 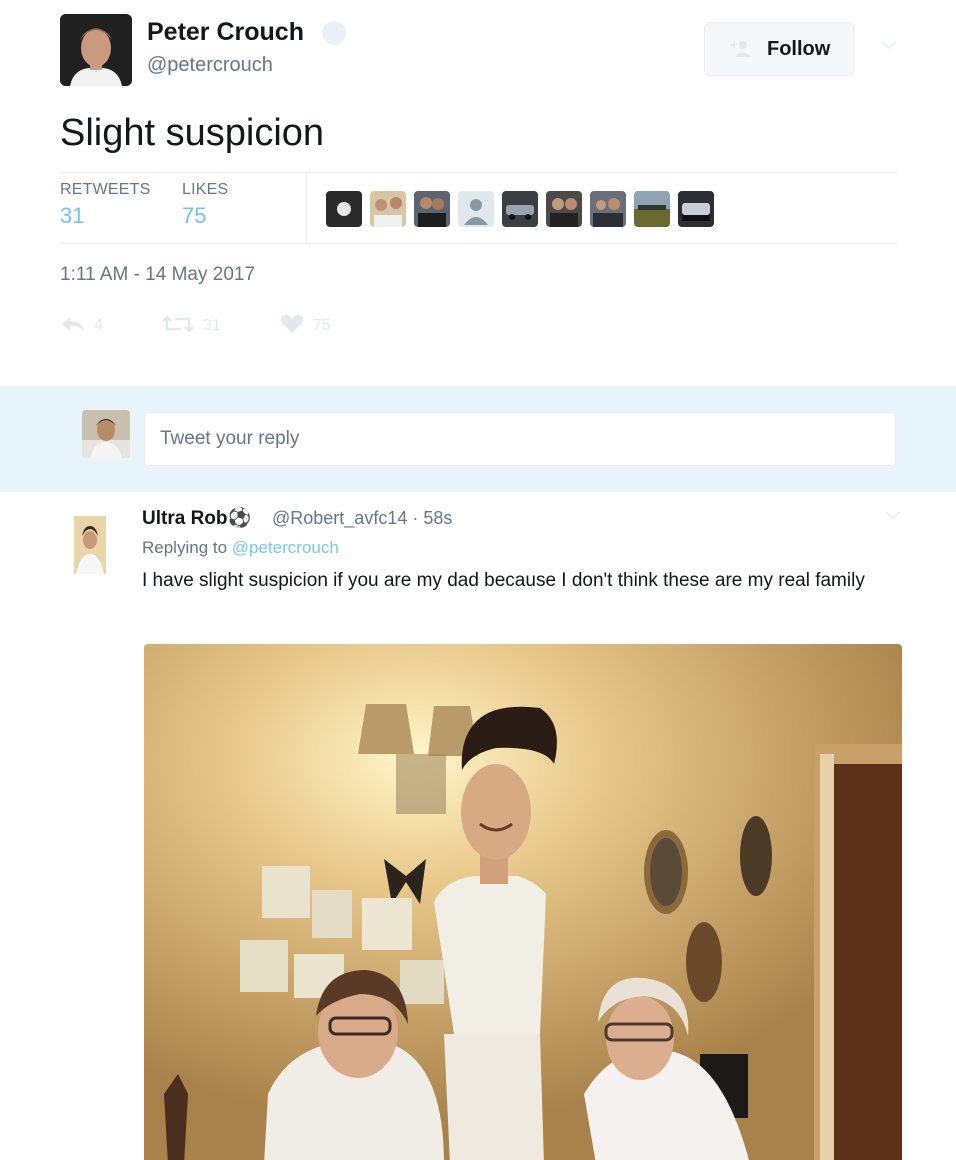 I want to click on likes-label: LIKES, so click(x=205, y=189).